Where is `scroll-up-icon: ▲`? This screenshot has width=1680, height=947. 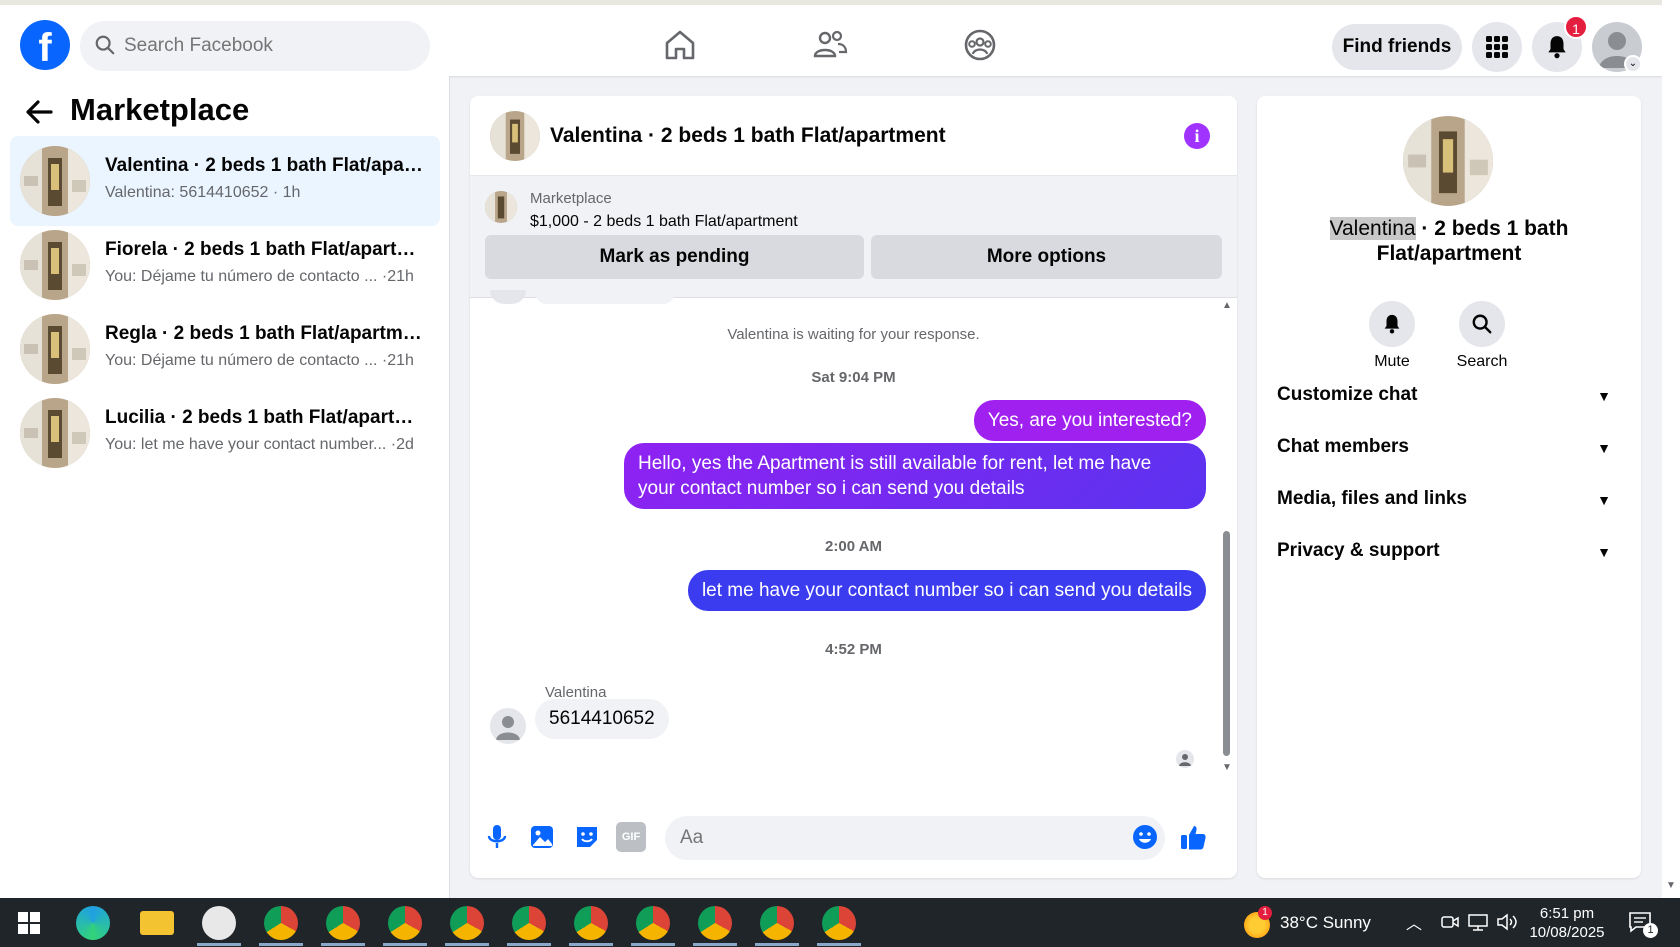 scroll-up-icon: ▲ is located at coordinates (1227, 305).